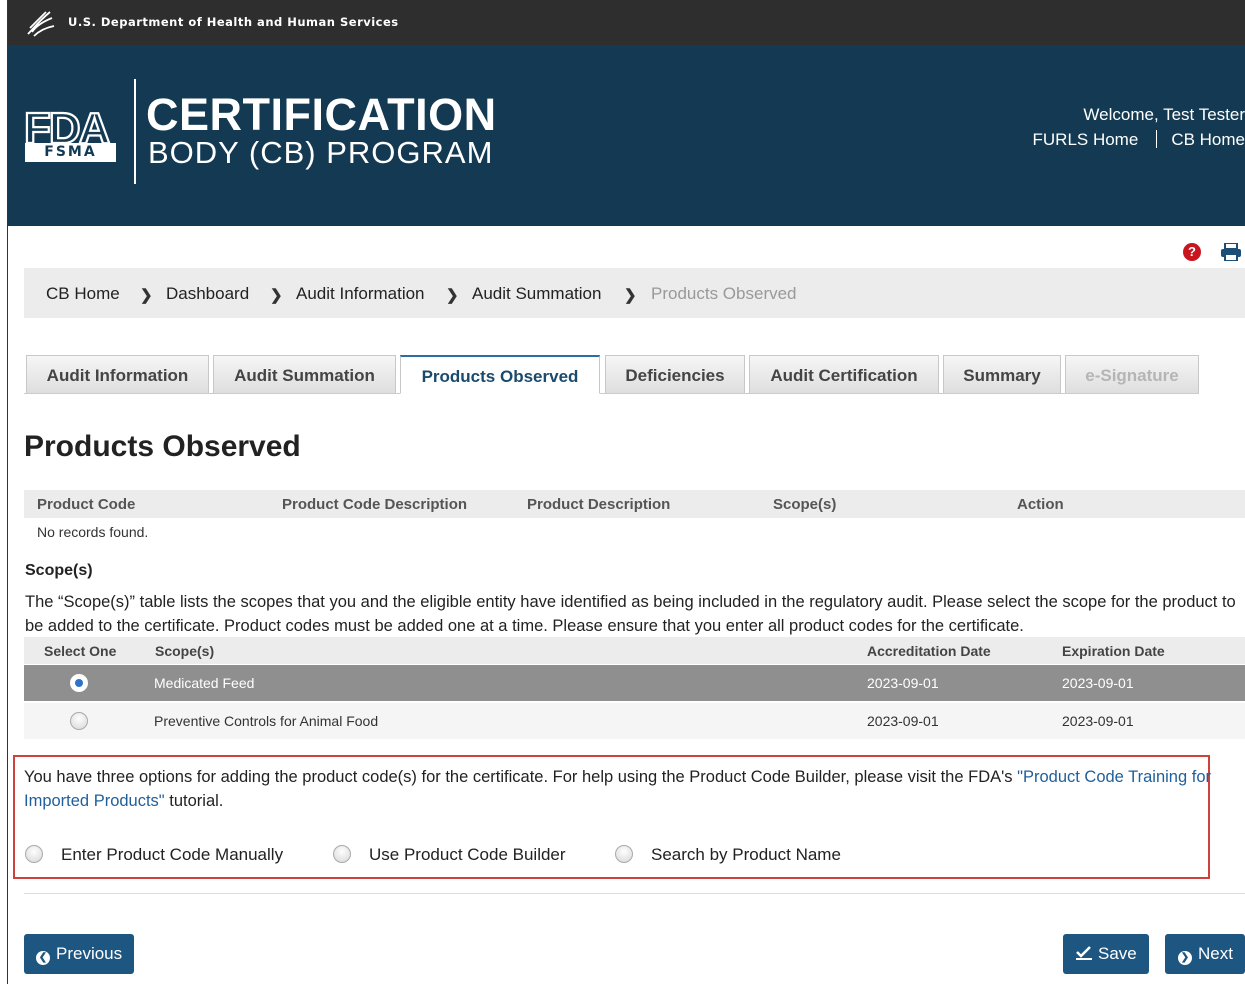 Image resolution: width=1245 pixels, height=984 pixels. Describe the element at coordinates (1185, 958) in the screenshot. I see `chevron-right-circle-icon: ❯` at that location.